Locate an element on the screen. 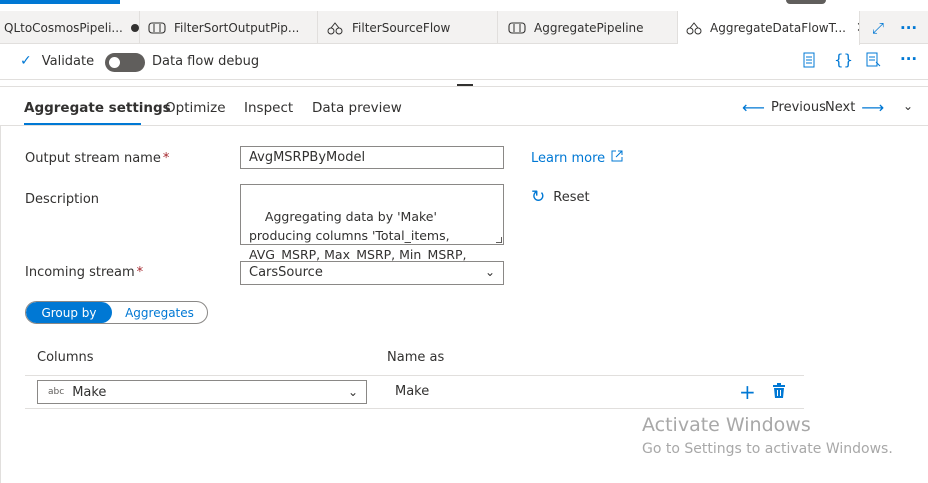 The image size is (928, 483). unsaved-dot-icon is located at coordinates (134, 27).